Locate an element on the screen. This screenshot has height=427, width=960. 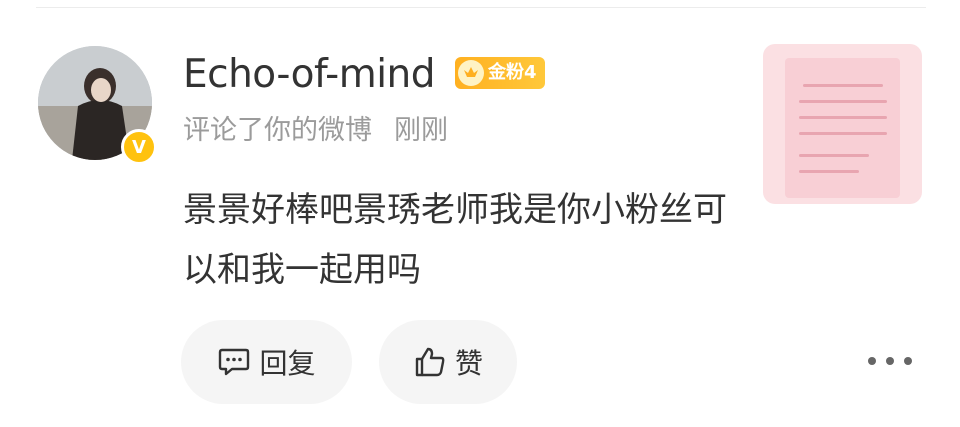
comment-bubble-icon is located at coordinates (234, 362).